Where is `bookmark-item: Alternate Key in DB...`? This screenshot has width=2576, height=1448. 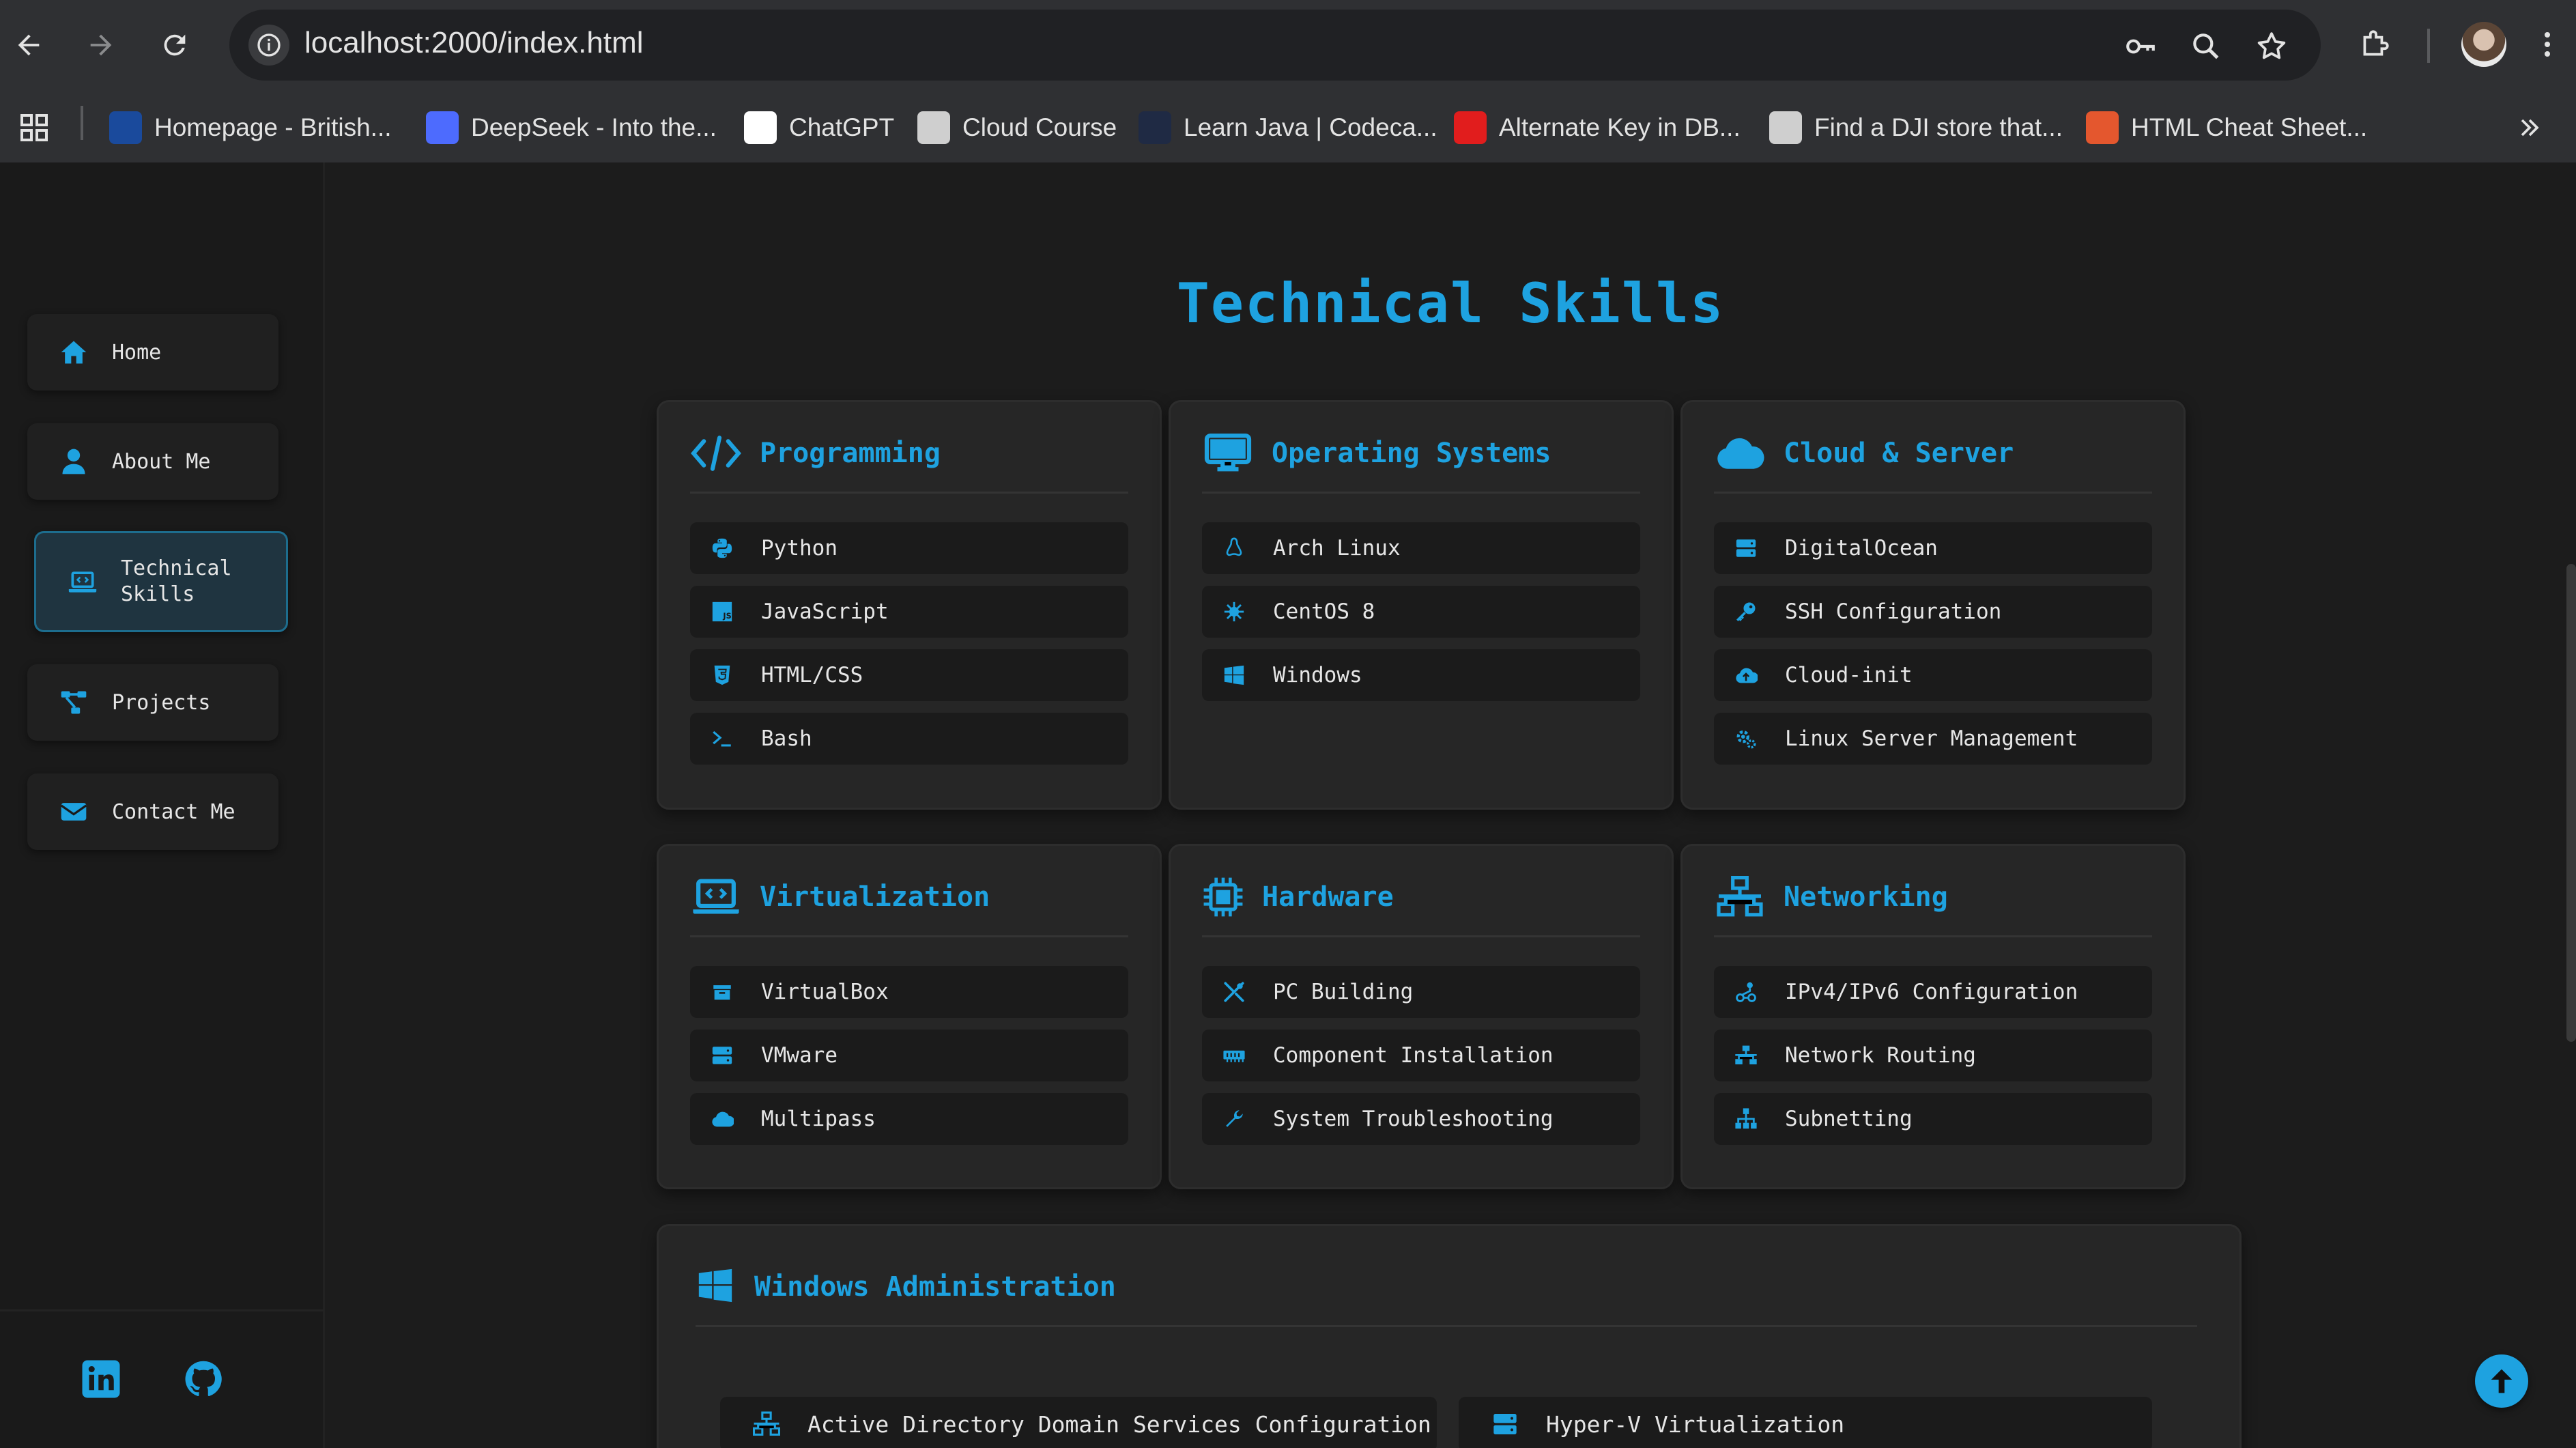 bookmark-item: Alternate Key in DB... is located at coordinates (1597, 127).